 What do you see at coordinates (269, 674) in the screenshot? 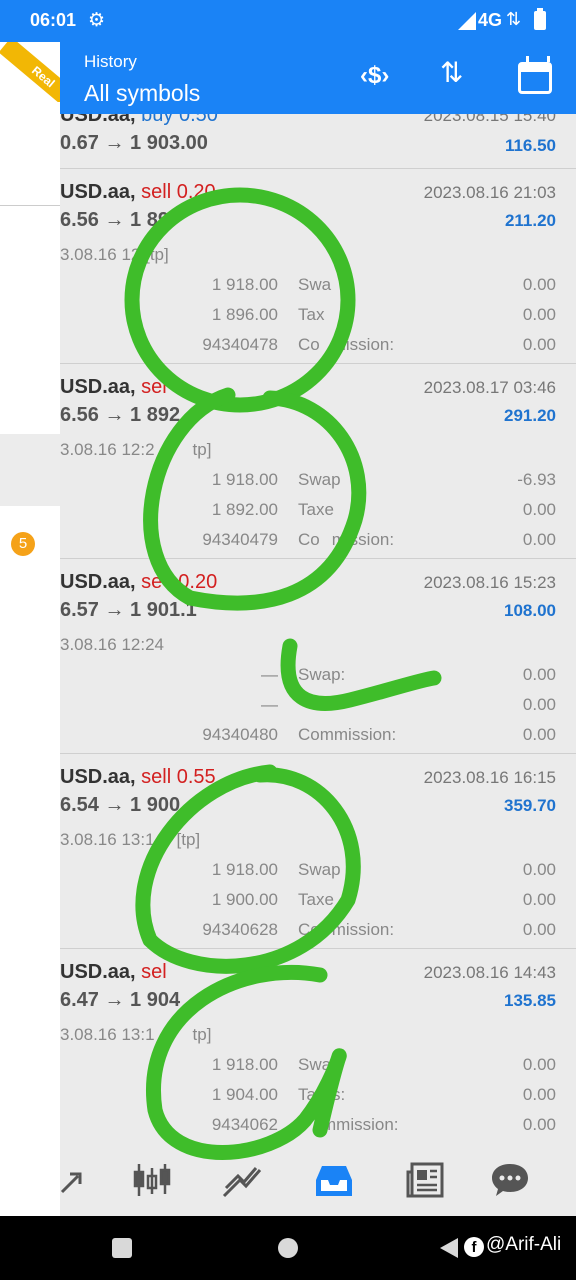
I see `deal-sl: —` at bounding box center [269, 674].